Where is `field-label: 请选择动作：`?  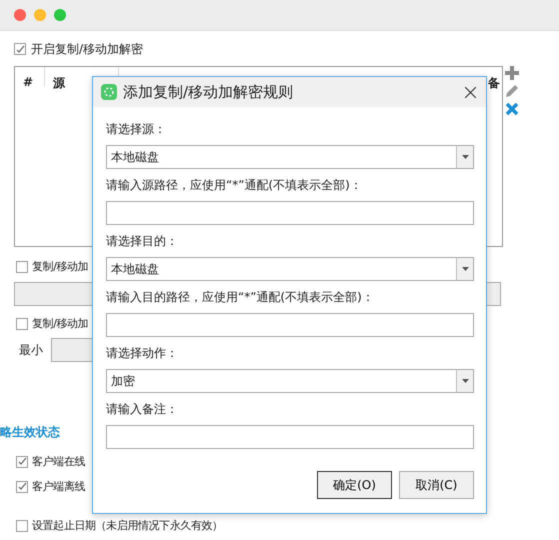 field-label: 请选择动作： is located at coordinates (142, 353).